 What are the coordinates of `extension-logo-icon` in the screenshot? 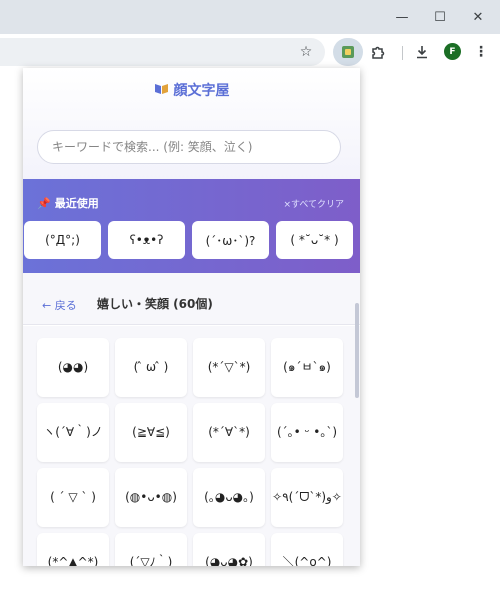 It's located at (348, 52).